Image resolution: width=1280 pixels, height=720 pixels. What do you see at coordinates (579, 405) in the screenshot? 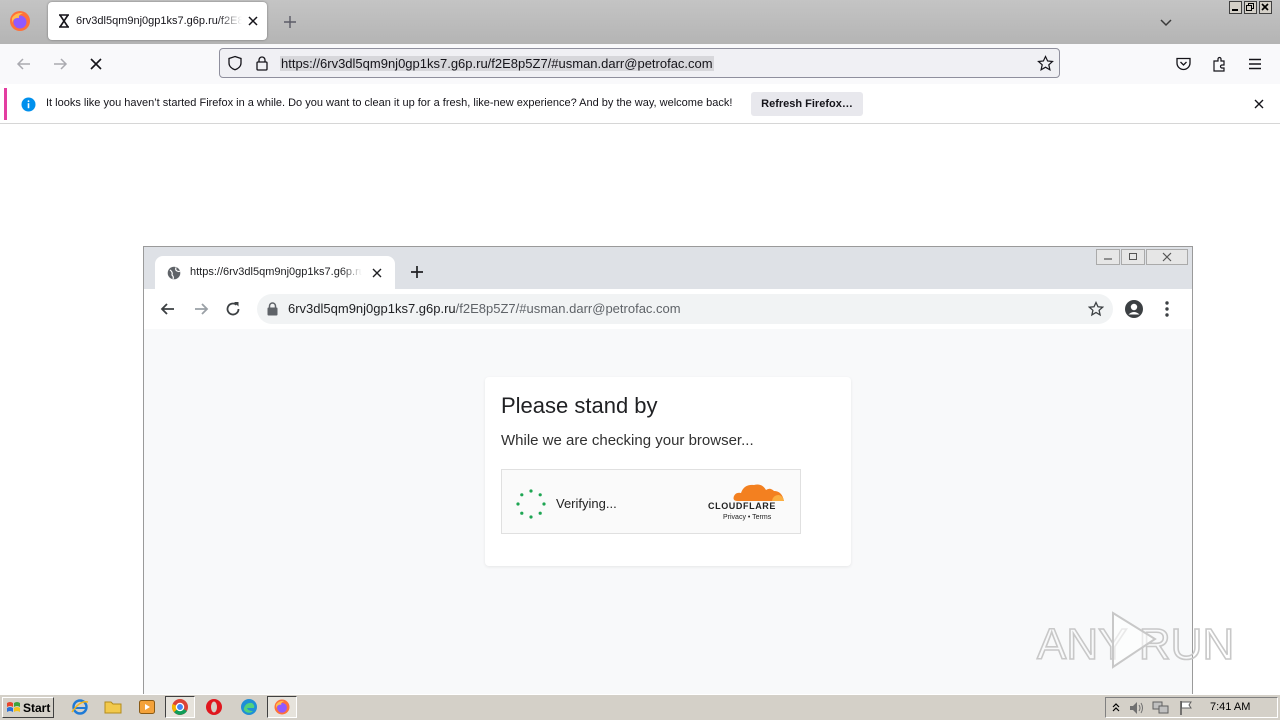
I see `page-title: Please stand by` at bounding box center [579, 405].